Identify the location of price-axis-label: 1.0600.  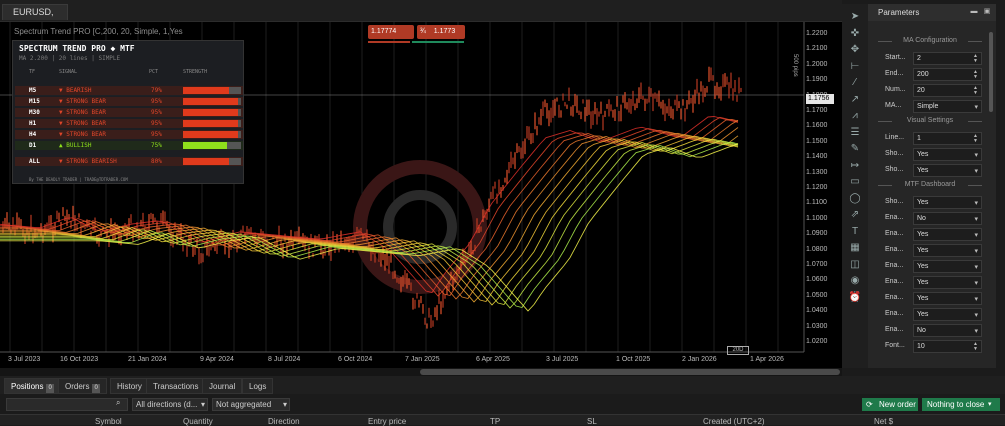
(817, 280).